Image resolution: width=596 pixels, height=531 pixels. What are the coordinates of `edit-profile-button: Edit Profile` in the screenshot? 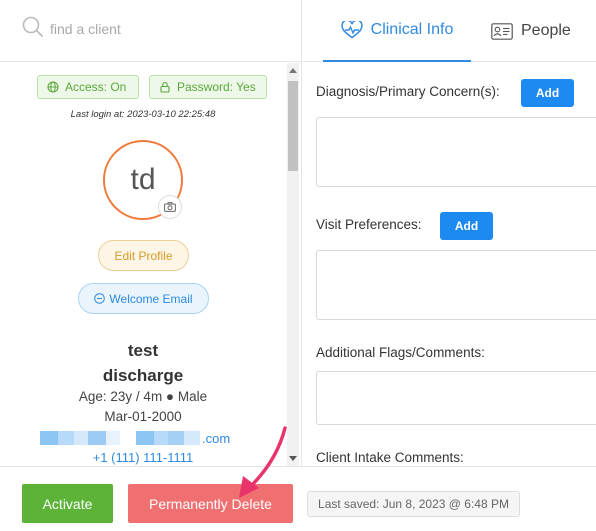 It's located at (143, 255).